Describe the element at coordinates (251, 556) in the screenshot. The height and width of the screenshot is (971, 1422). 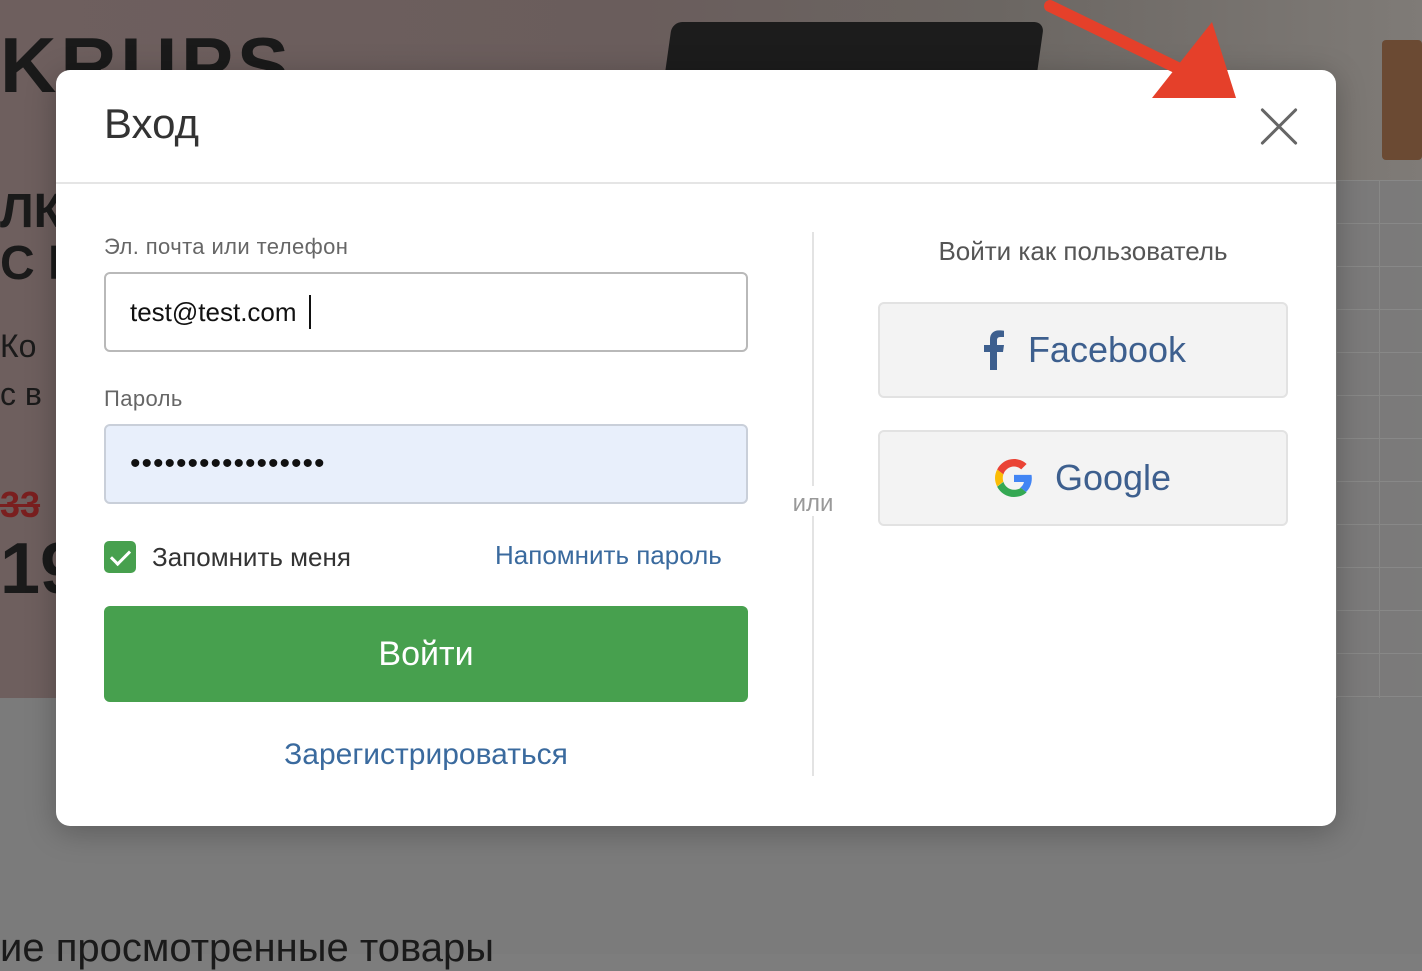
I see `remember-me-label: Запомнить меня` at that location.